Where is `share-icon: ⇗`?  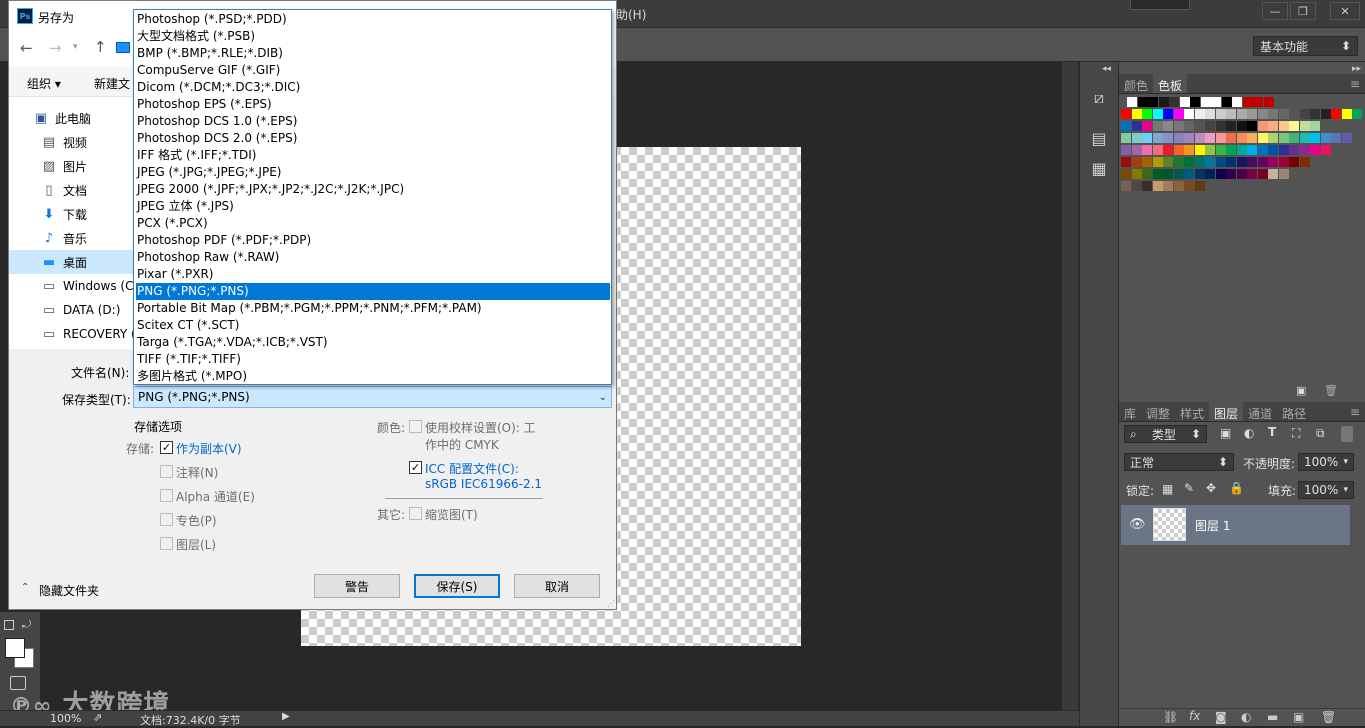
share-icon: ⇗ is located at coordinates (97, 717).